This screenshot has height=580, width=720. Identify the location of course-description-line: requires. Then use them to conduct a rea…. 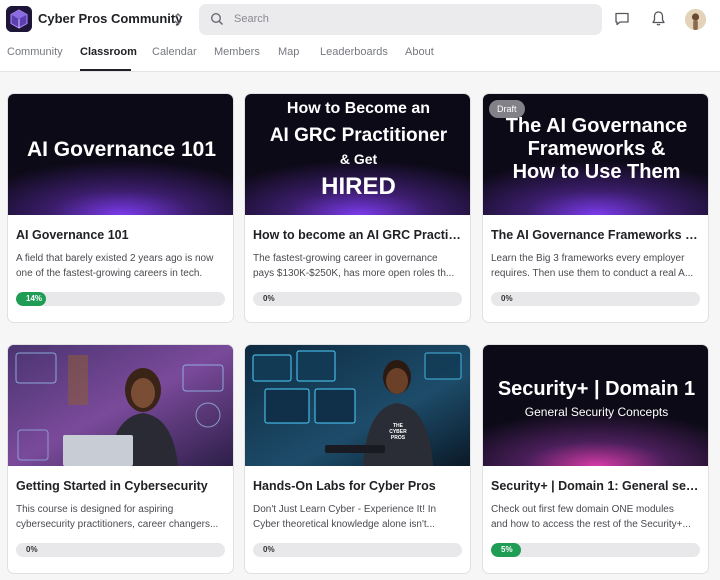
(592, 273).